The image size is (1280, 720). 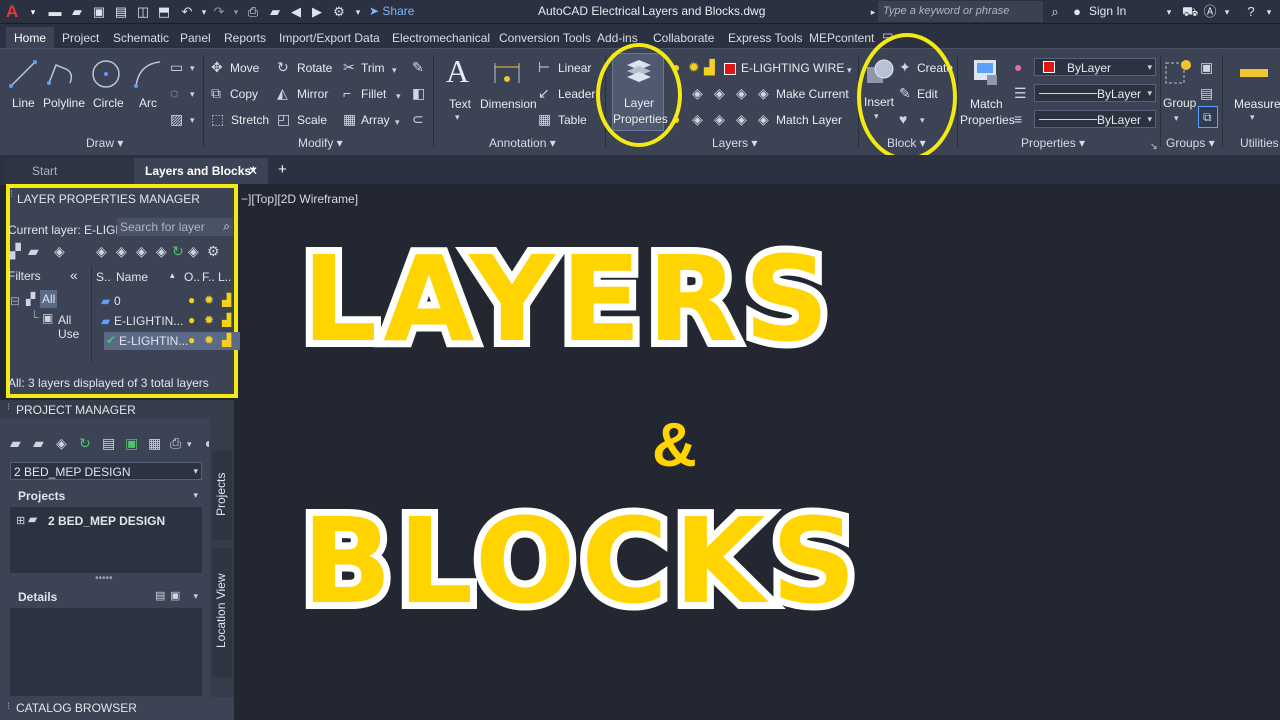 I want to click on copy-button: Copy, so click(x=244, y=94).